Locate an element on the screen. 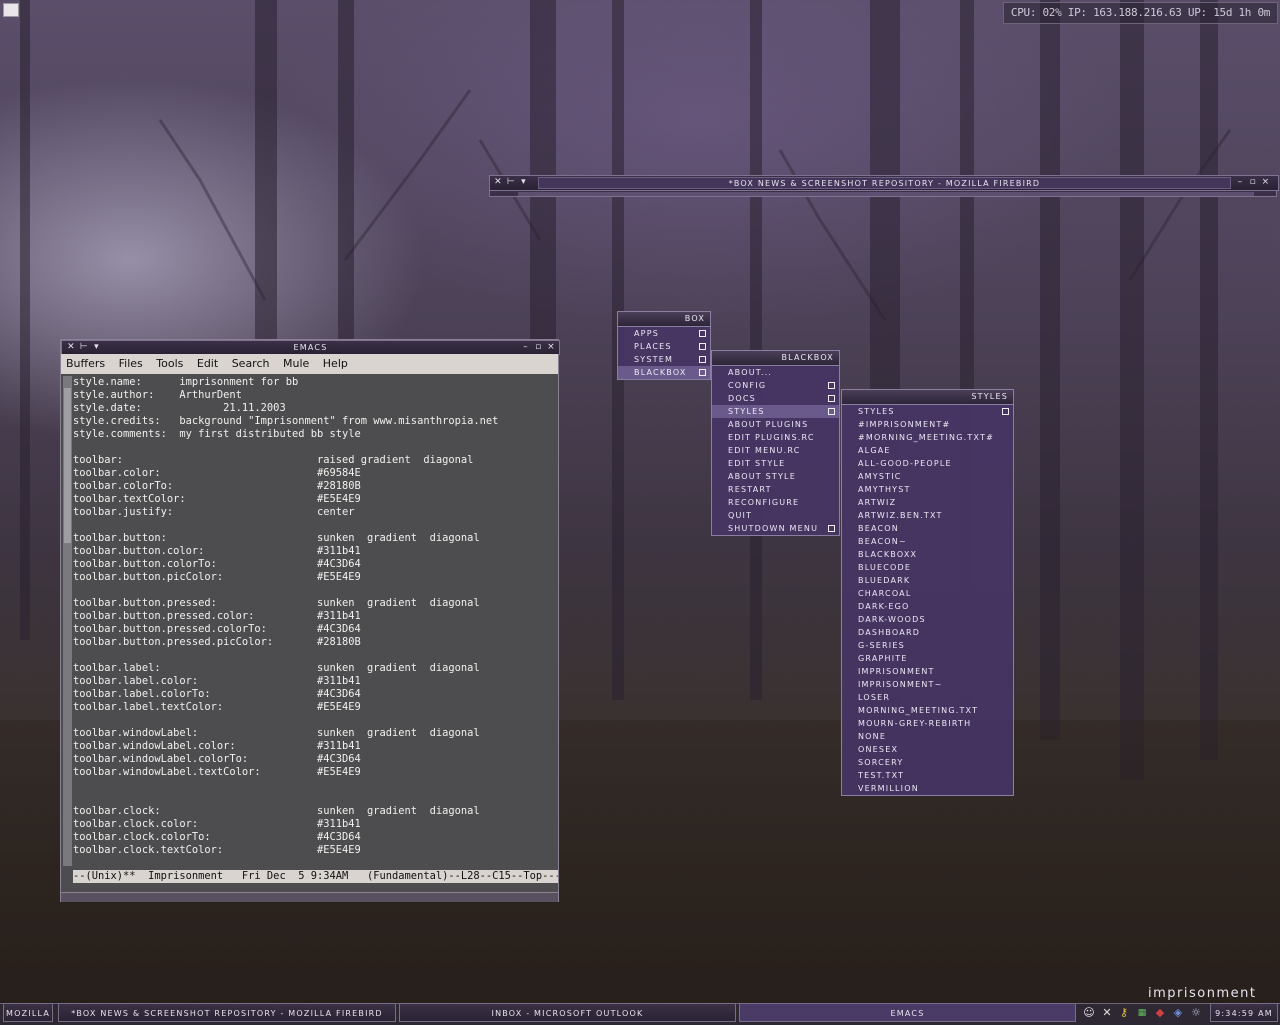  blackbox-menu-item: restart is located at coordinates (775, 489).